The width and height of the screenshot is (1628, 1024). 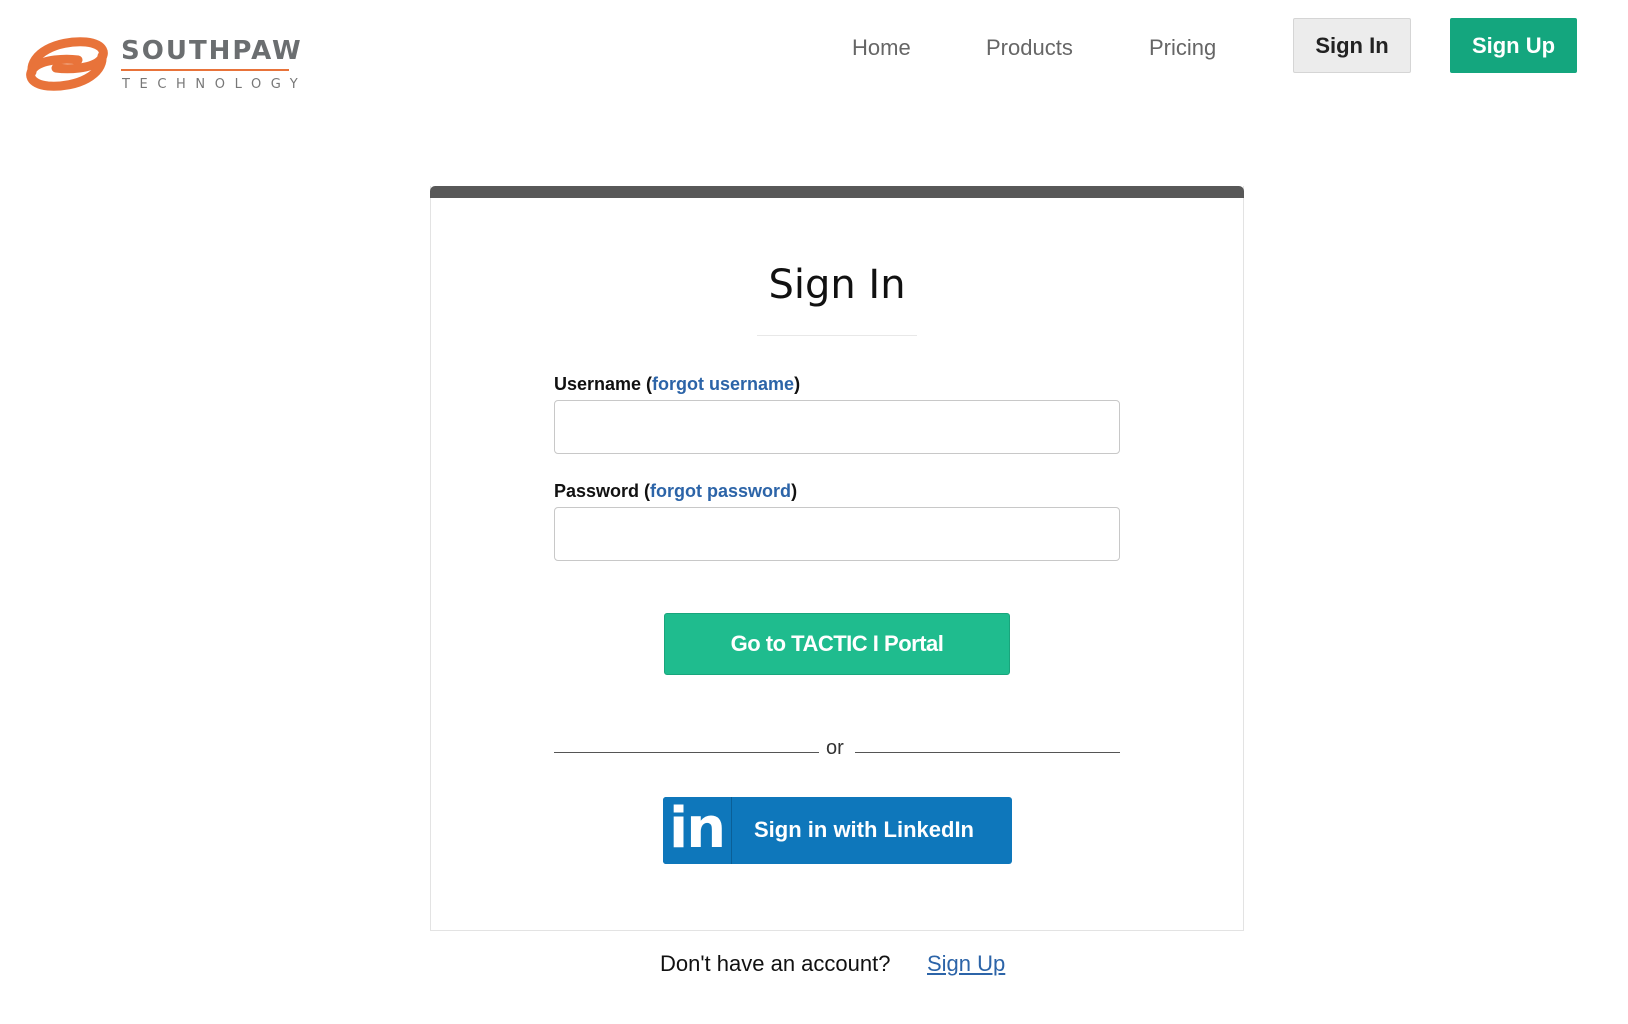 What do you see at coordinates (987, 752) in the screenshot?
I see `or-divider-right` at bounding box center [987, 752].